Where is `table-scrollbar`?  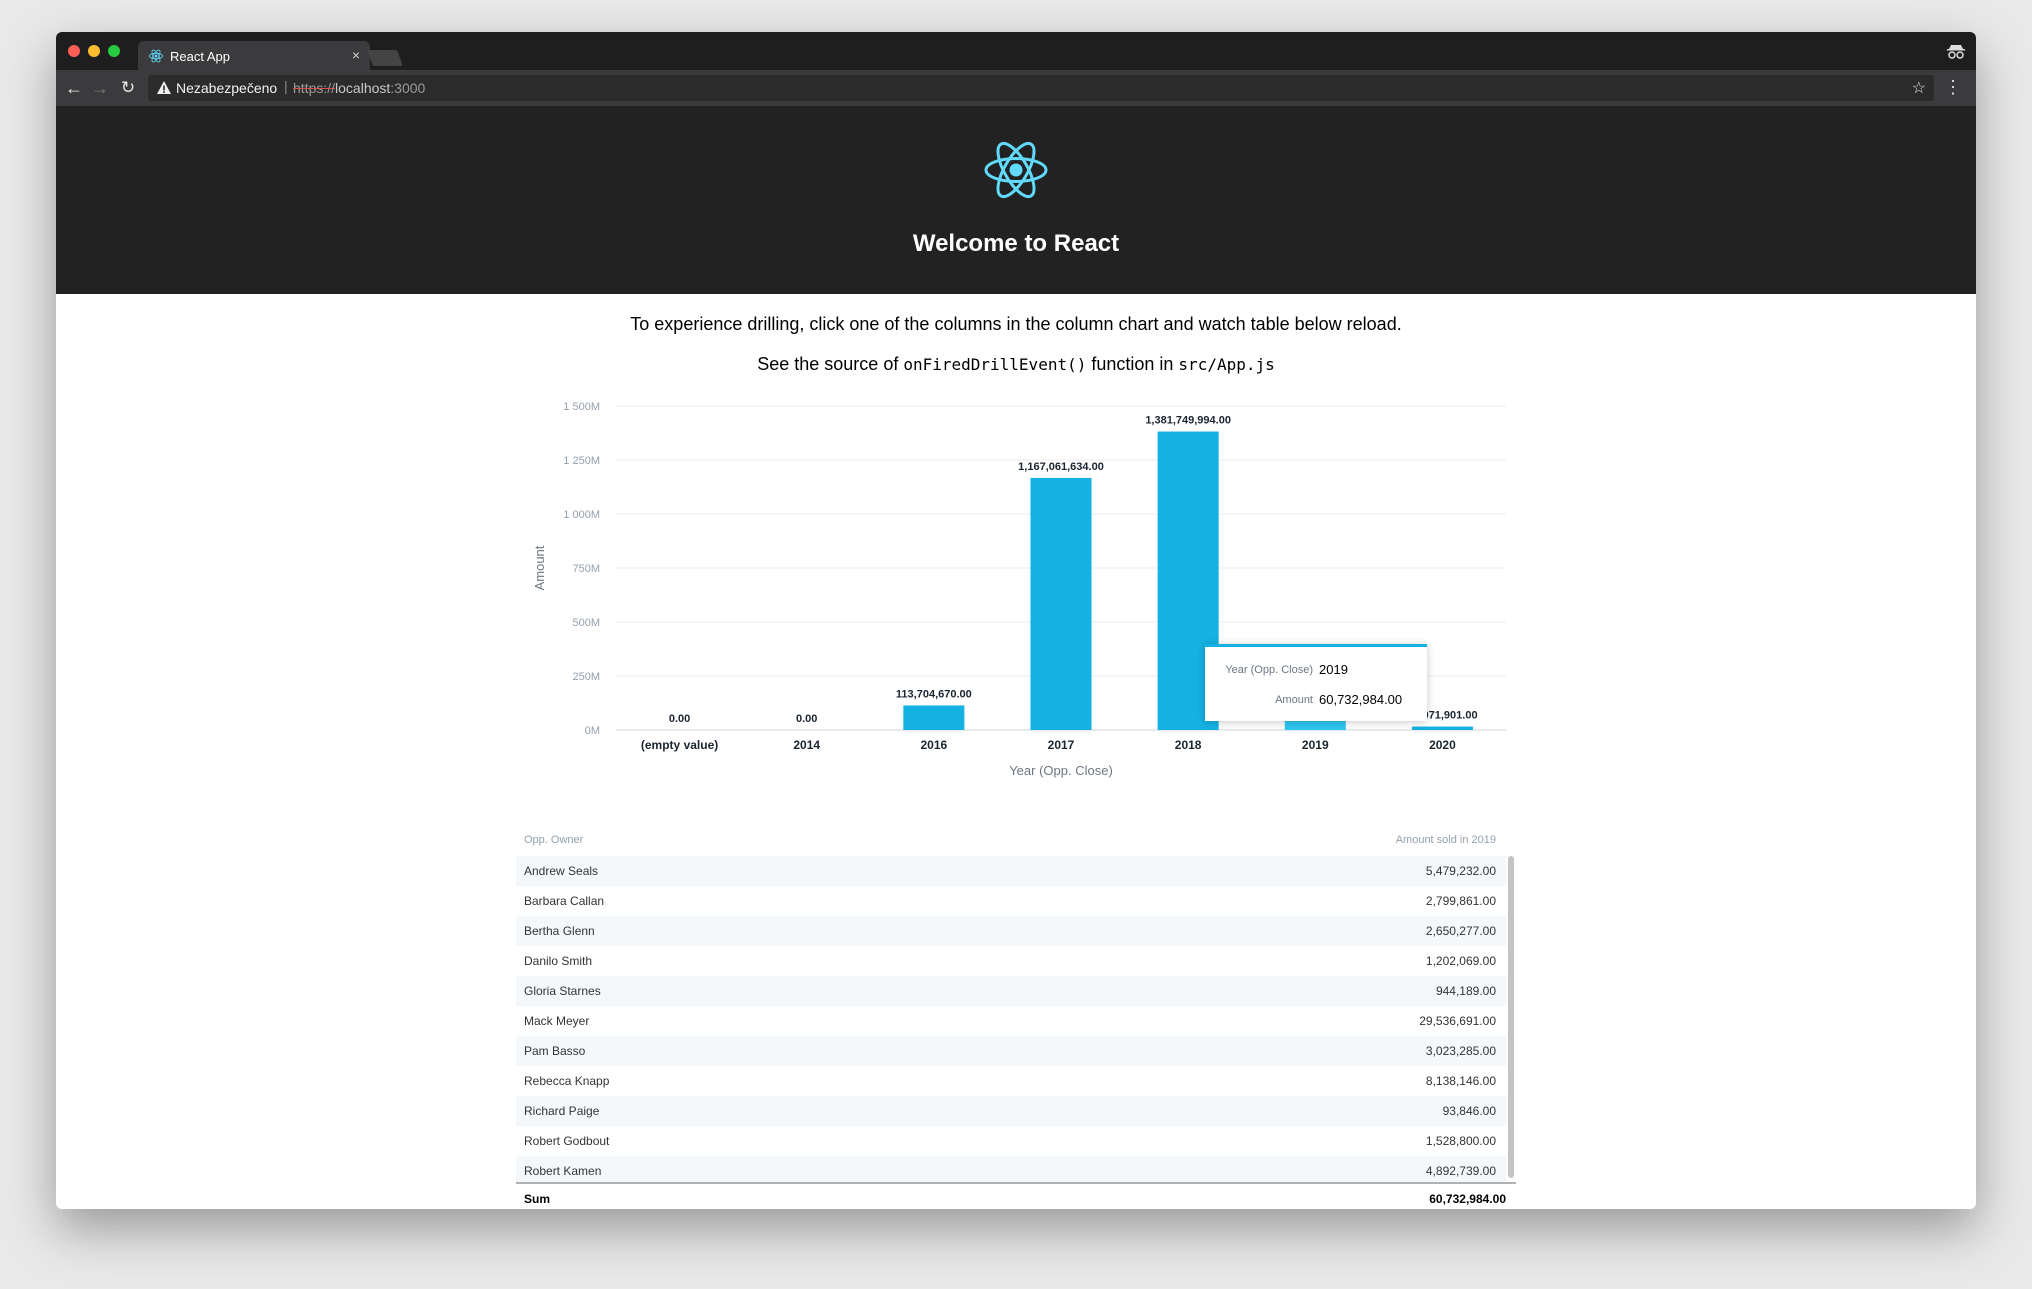 table-scrollbar is located at coordinates (1511, 1017).